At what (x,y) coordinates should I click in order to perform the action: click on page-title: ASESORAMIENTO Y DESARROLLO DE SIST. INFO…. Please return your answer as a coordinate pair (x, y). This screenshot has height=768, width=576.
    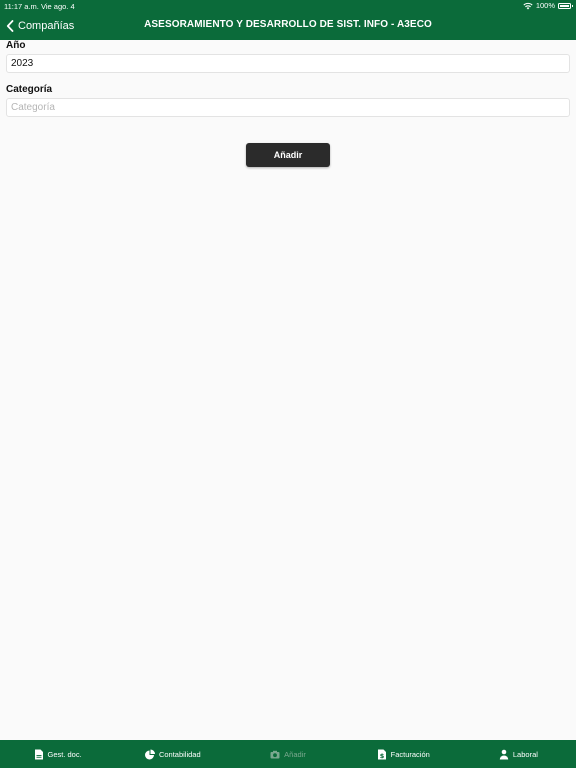
    Looking at the image, I should click on (288, 24).